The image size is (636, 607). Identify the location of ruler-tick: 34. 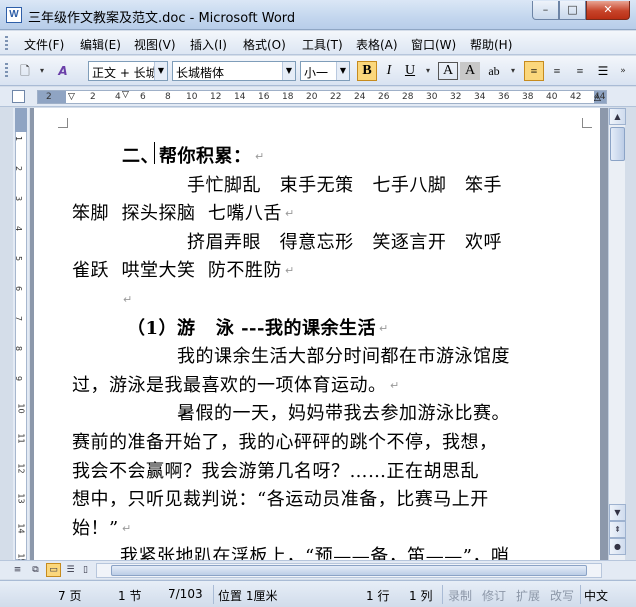
(480, 97).